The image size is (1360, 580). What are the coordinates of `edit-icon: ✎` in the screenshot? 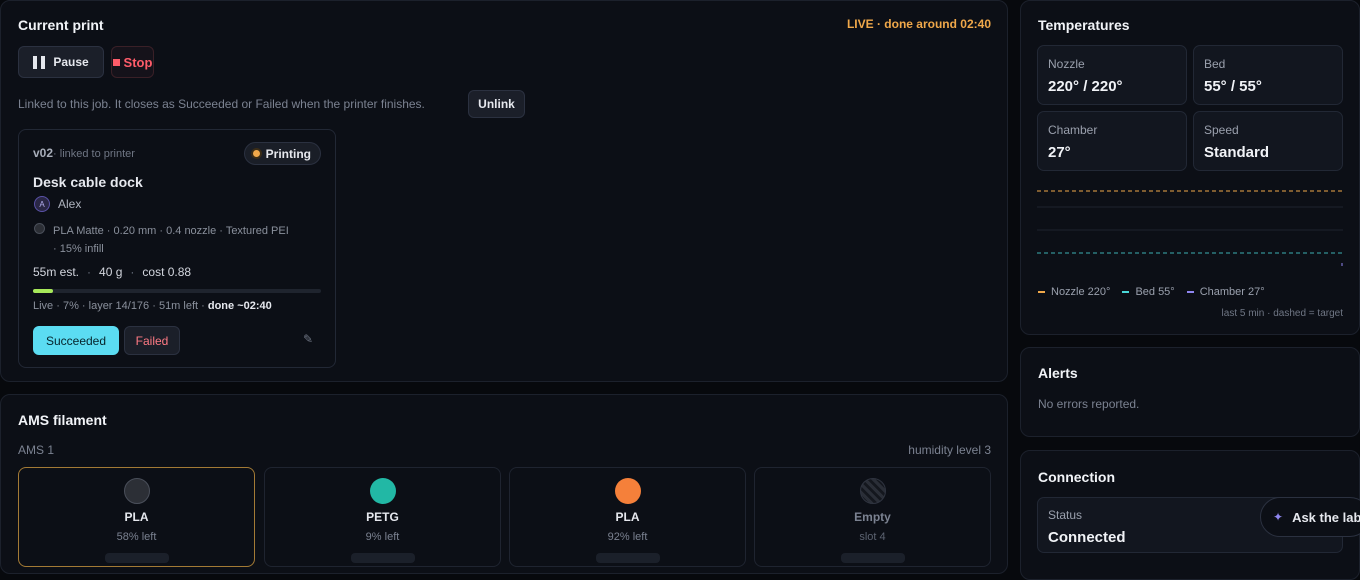 It's located at (308, 339).